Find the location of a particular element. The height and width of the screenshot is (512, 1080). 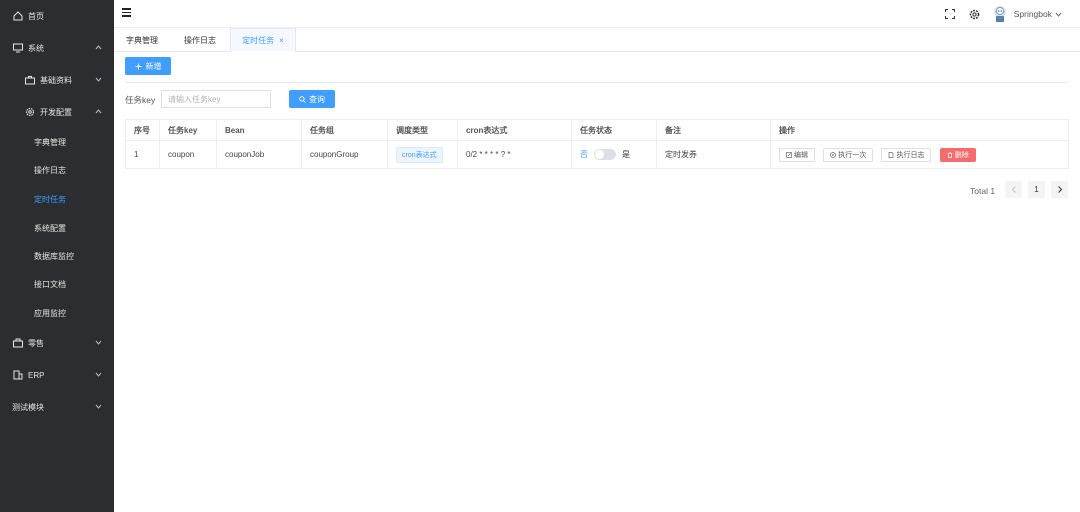

sidebar-item-label: 接口文档 is located at coordinates (50, 284).